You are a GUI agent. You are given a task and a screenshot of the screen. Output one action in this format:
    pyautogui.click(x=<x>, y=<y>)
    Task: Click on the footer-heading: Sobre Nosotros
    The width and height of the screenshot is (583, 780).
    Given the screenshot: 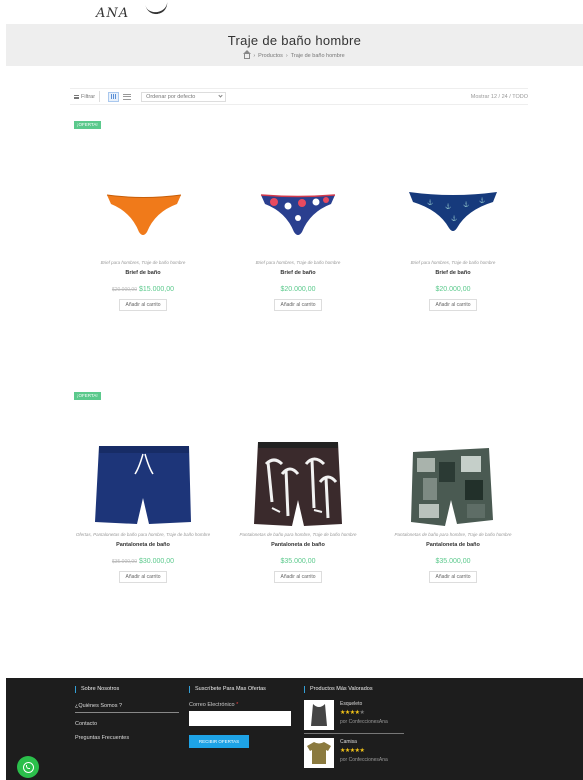 What is the action you would take?
    pyautogui.click(x=127, y=689)
    